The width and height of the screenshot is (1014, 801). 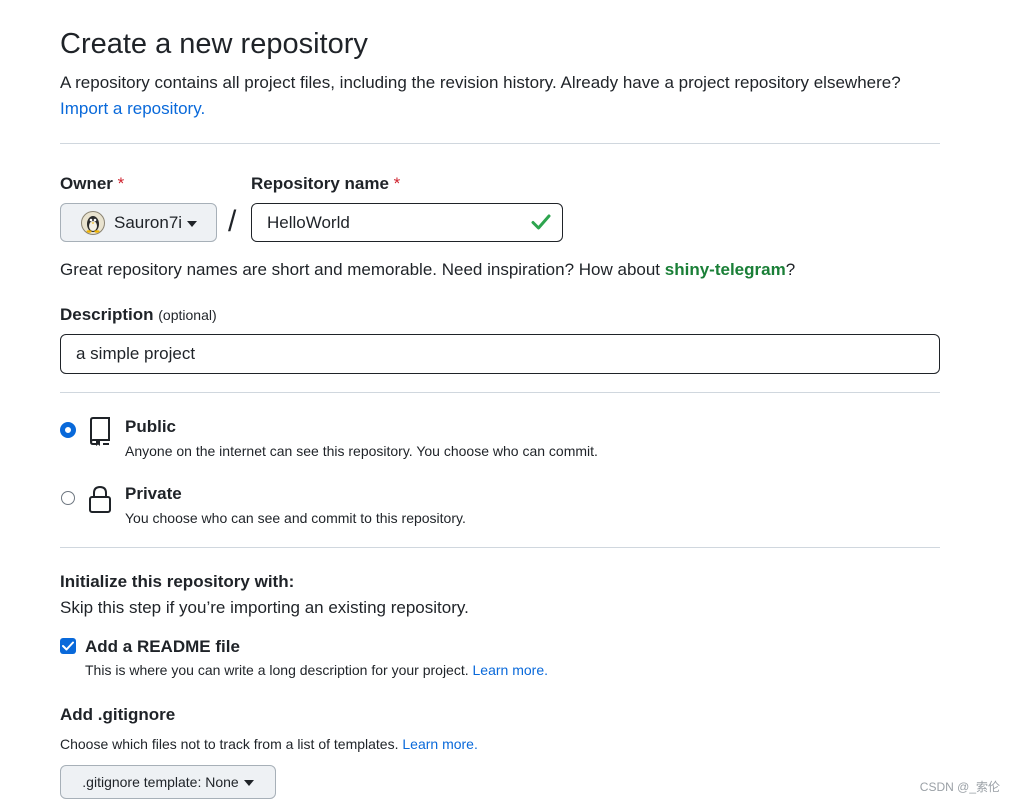 I want to click on owner-select-button: Sauron7i, so click(x=138, y=222).